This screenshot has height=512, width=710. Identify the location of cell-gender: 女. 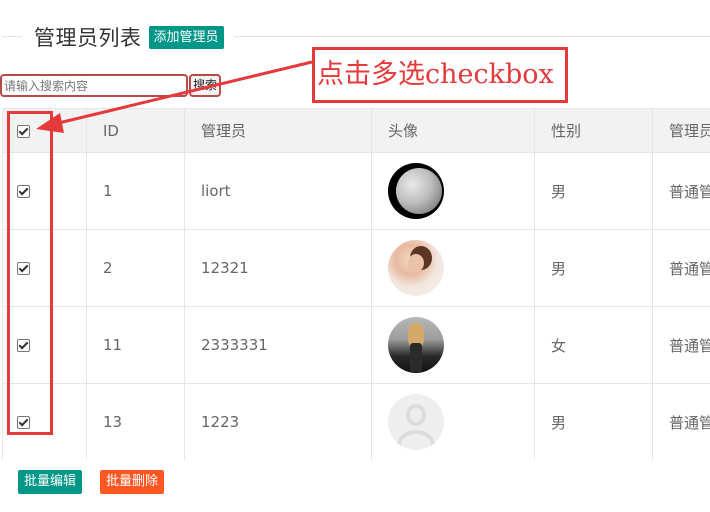
(593, 345).